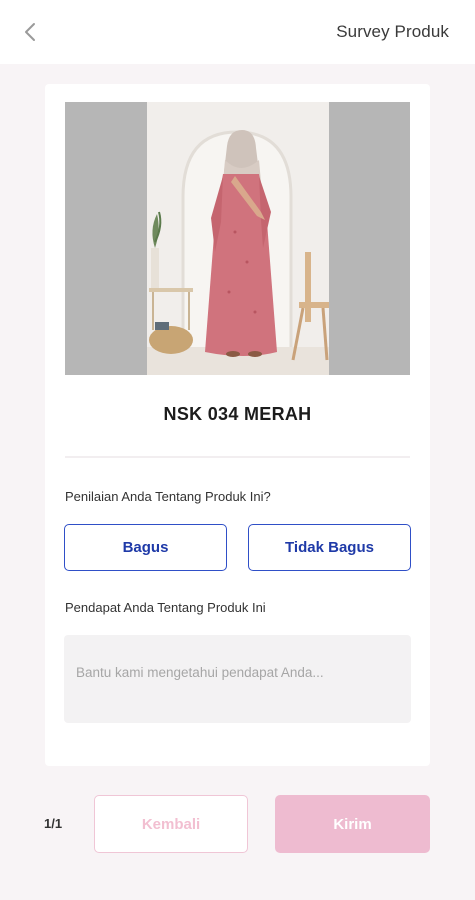 This screenshot has width=475, height=900. I want to click on rating-good-button: Bagus, so click(145, 547).